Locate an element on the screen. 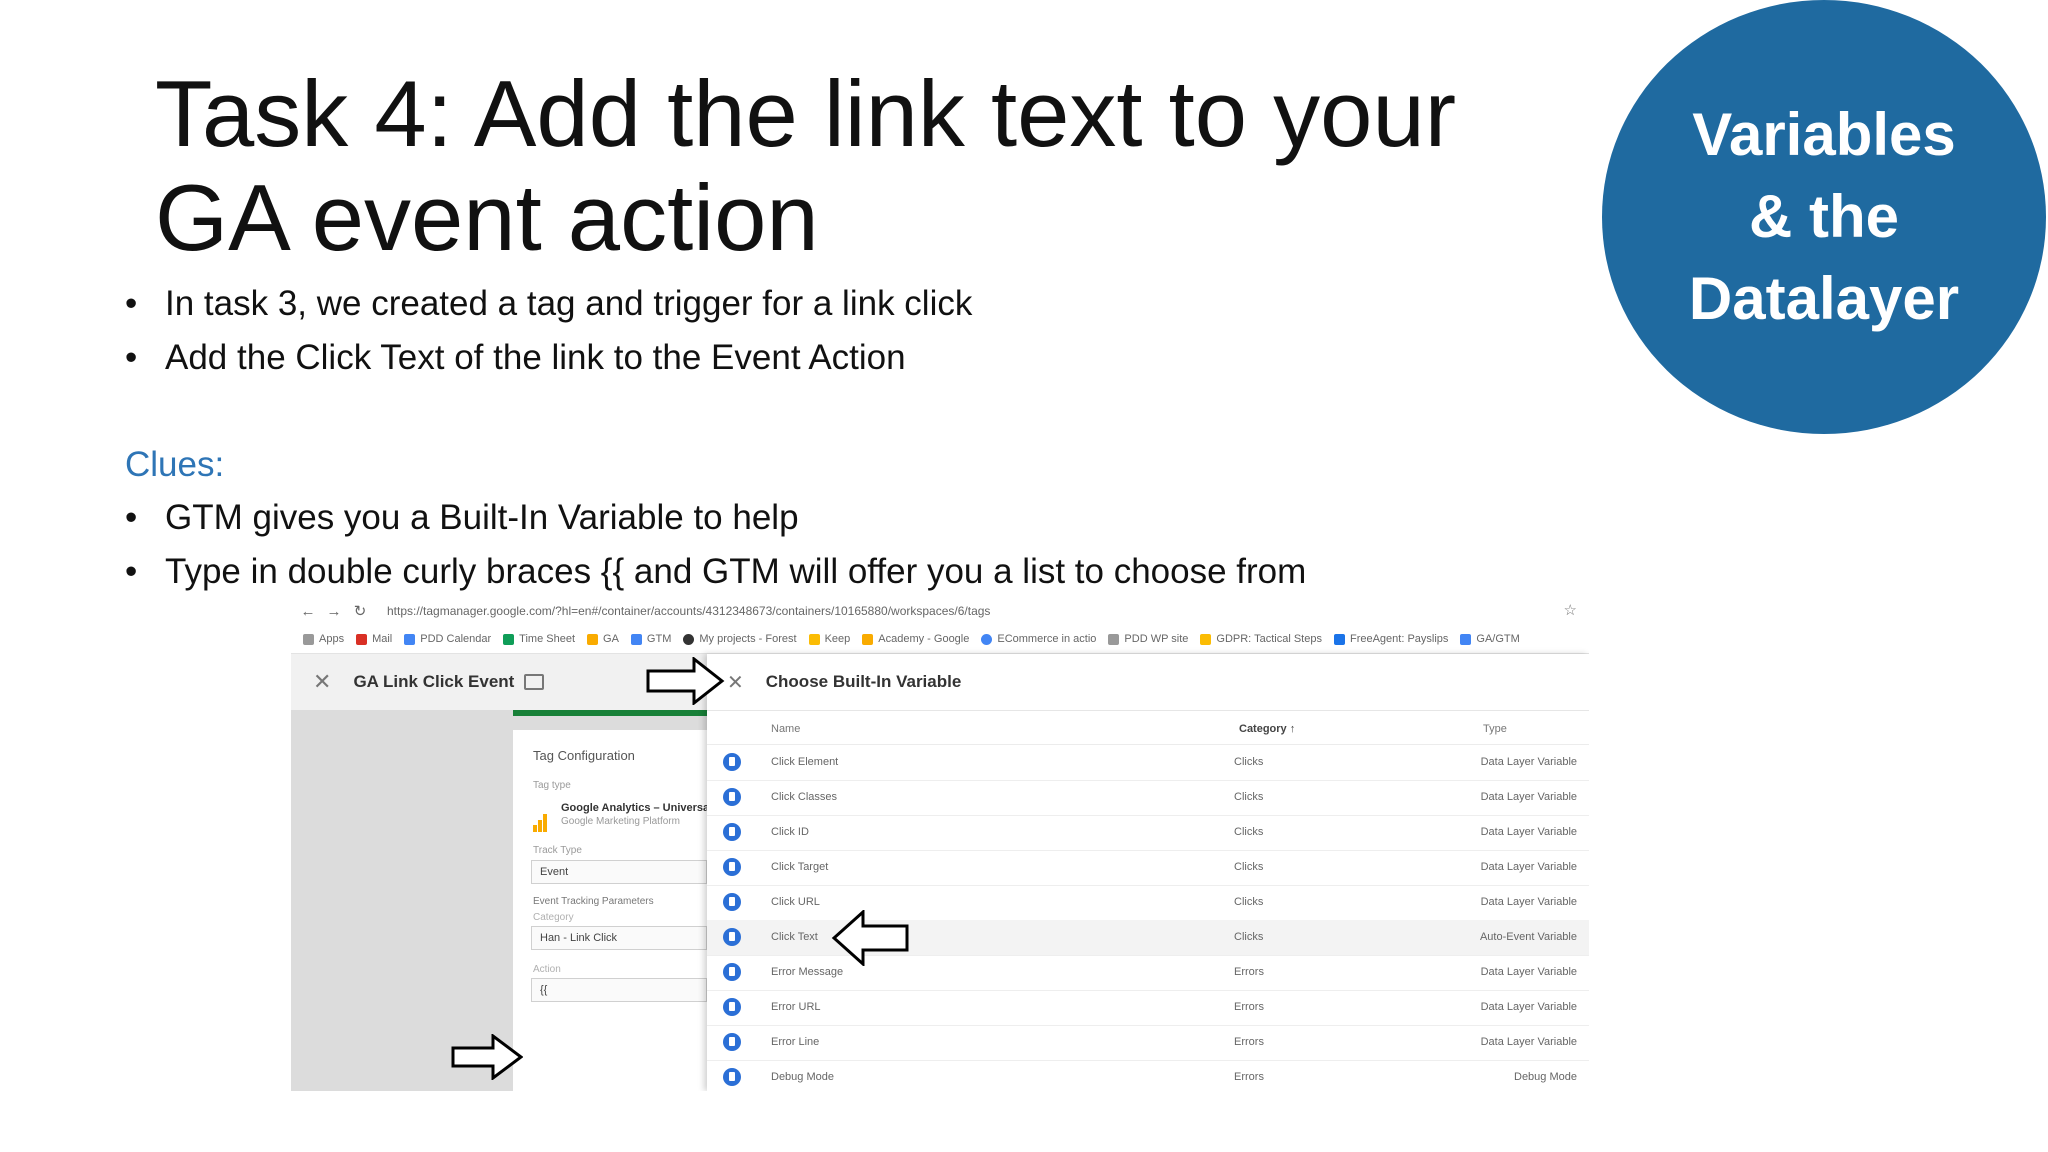 This screenshot has height=1152, width=2048. variable-name: Click URL is located at coordinates (795, 902).